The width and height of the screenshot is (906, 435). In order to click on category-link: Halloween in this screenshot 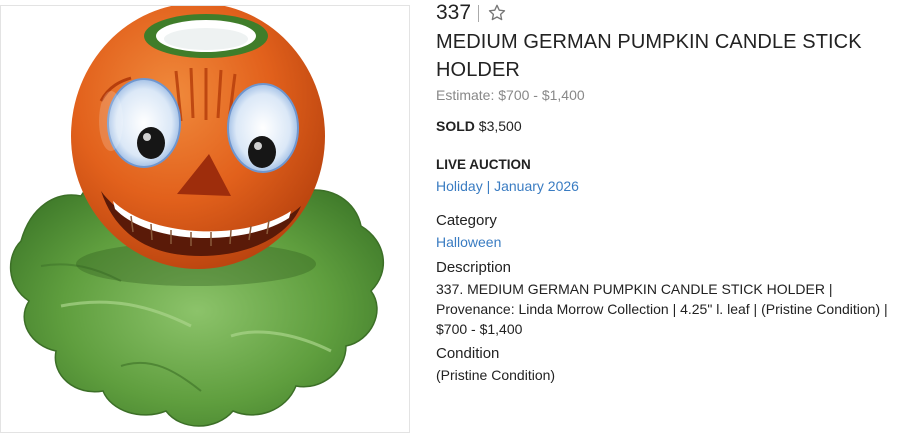, I will do `click(468, 242)`.